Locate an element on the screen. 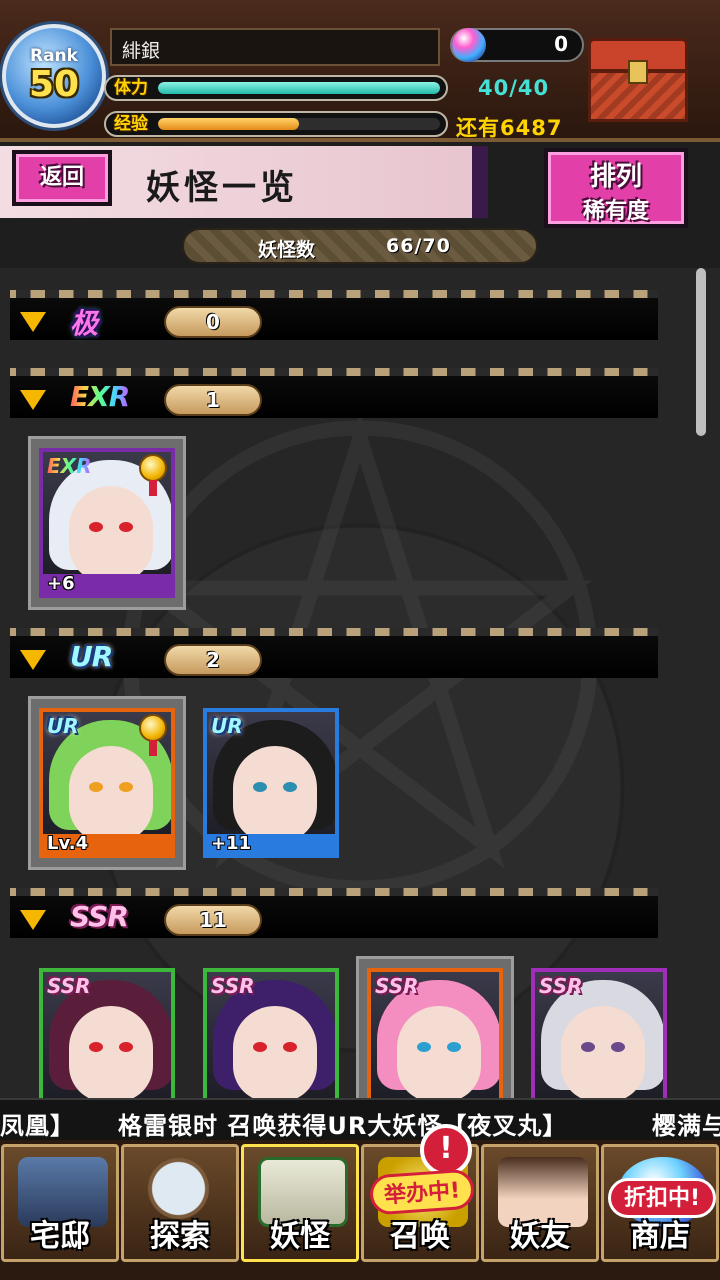  category-row-ssr: SSR 11 is located at coordinates (334, 913).